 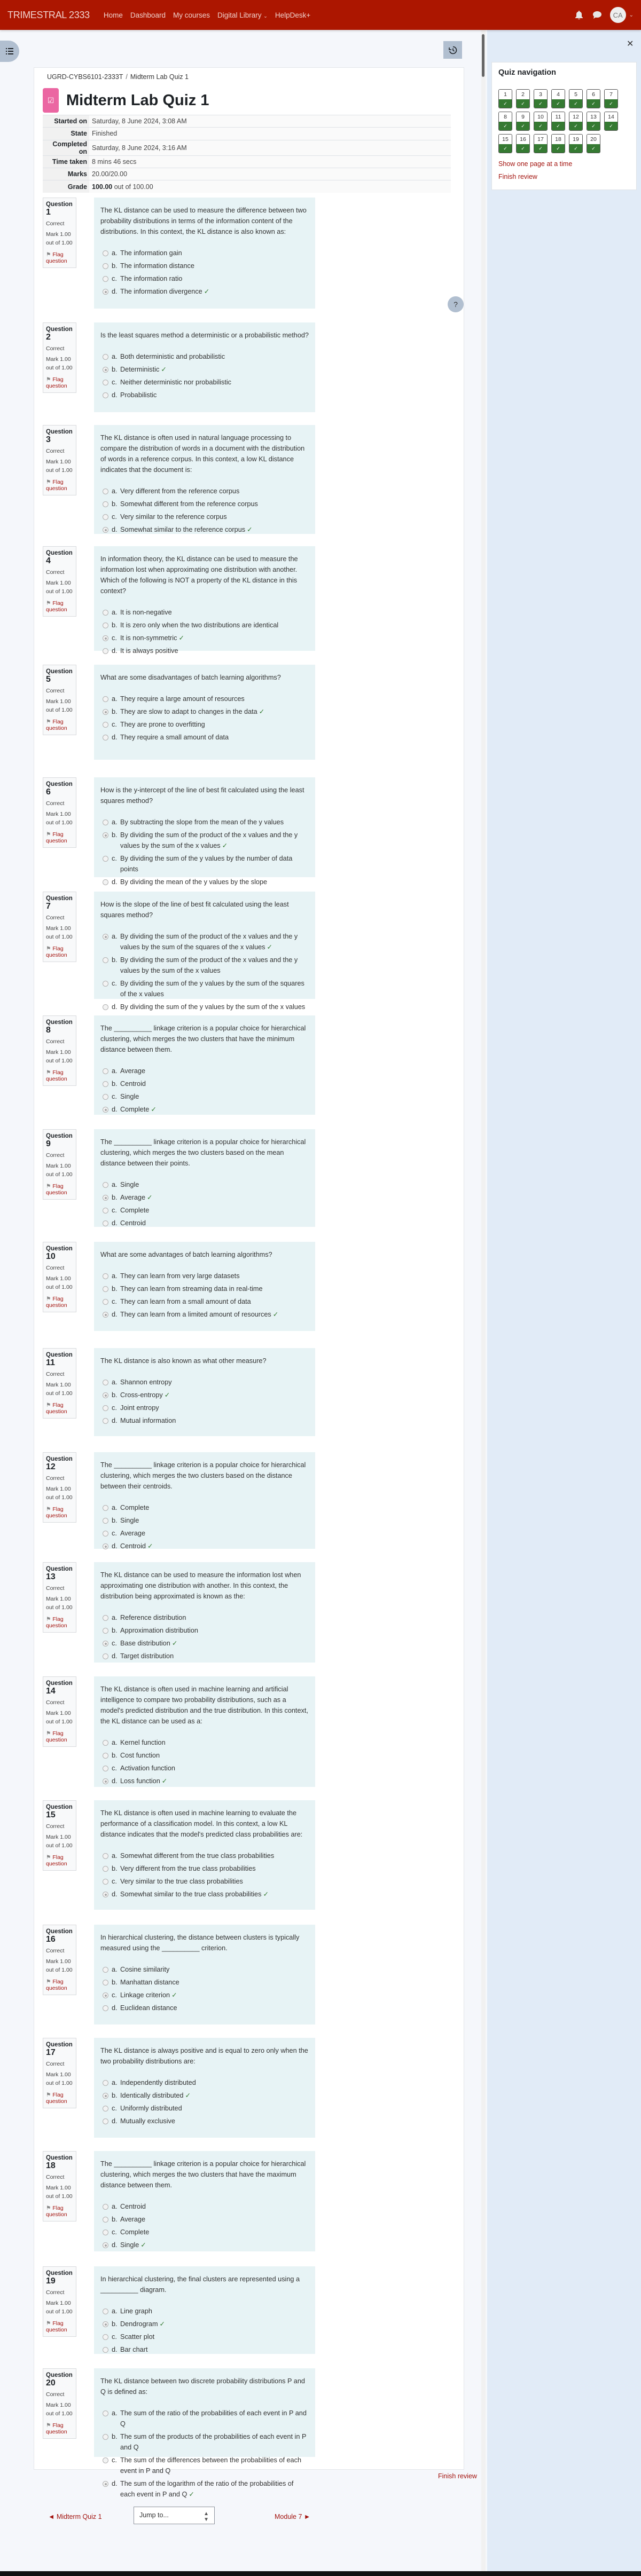 I want to click on answer-option: b. Centroid, so click(x=204, y=1083).